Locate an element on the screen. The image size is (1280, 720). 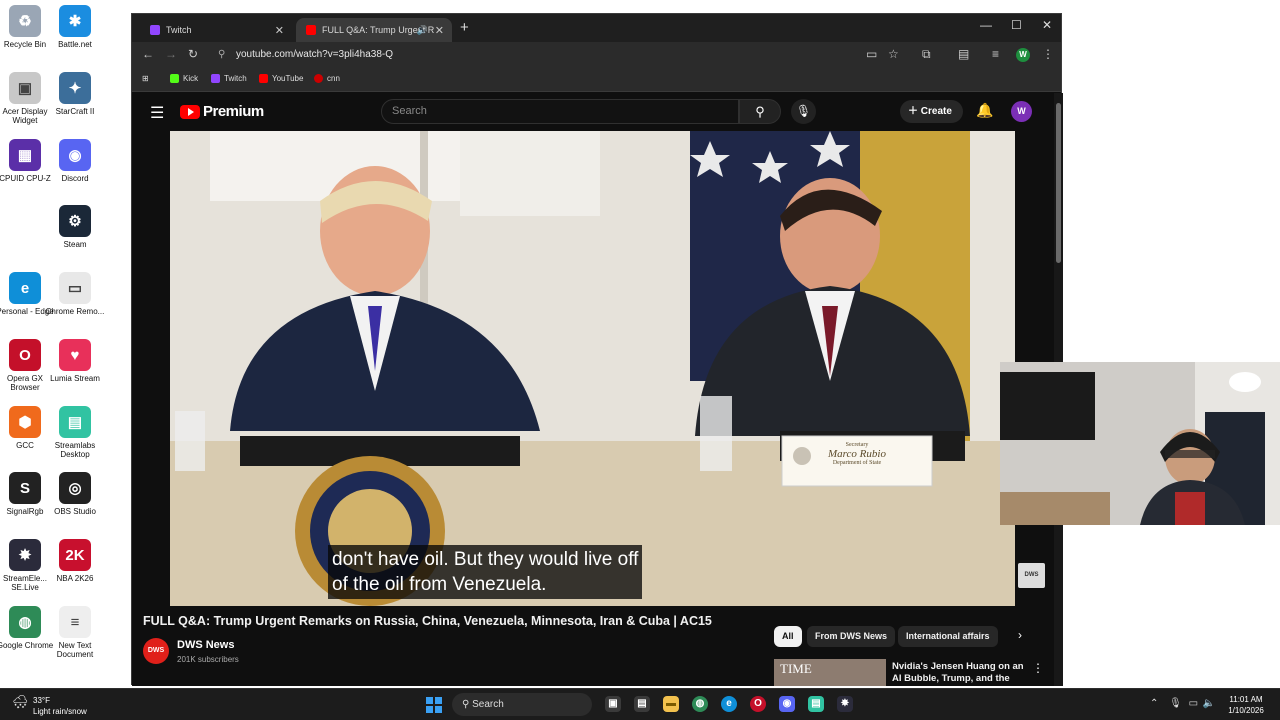
app-icon: e is located at coordinates (25, 288).